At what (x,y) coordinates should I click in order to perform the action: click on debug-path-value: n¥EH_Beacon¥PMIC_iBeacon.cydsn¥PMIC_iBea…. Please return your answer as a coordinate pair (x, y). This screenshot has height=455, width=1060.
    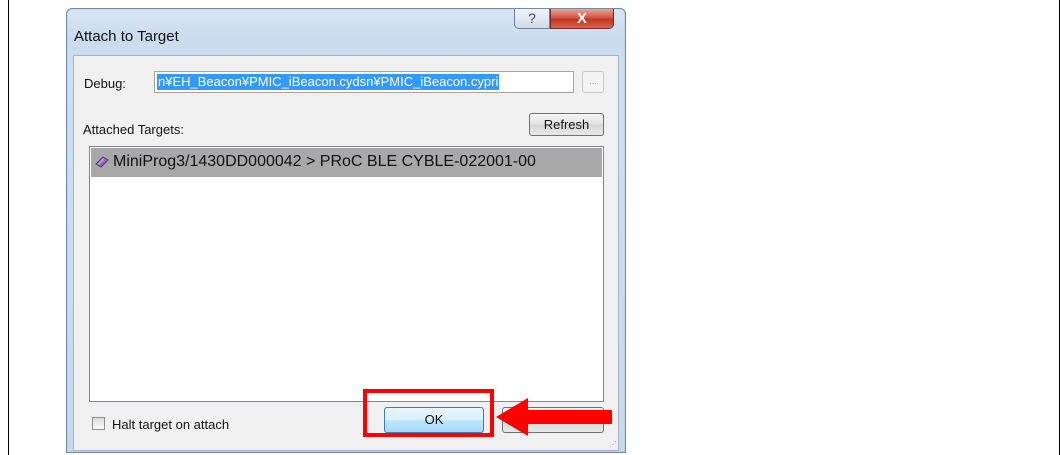
    Looking at the image, I should click on (328, 82).